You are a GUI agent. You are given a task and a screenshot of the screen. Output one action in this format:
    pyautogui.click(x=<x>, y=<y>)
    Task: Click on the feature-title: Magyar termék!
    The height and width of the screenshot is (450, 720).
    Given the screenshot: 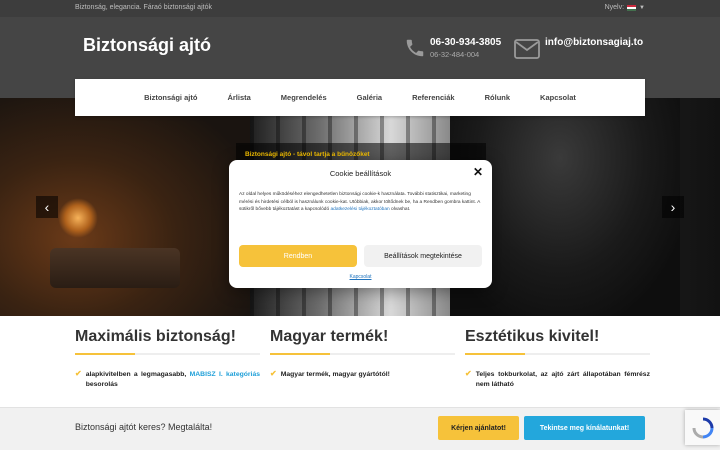 What is the action you would take?
    pyautogui.click(x=329, y=336)
    